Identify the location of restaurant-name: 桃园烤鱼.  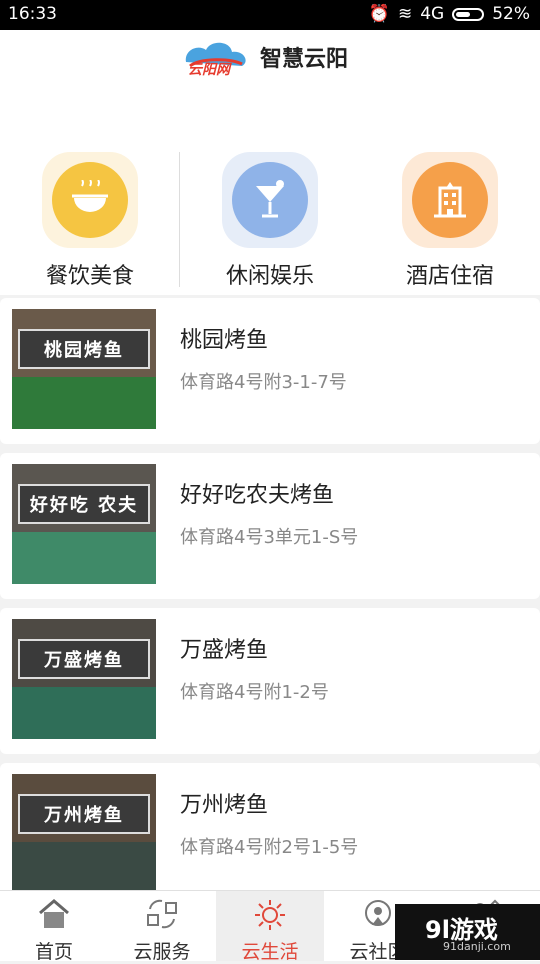
(224, 340).